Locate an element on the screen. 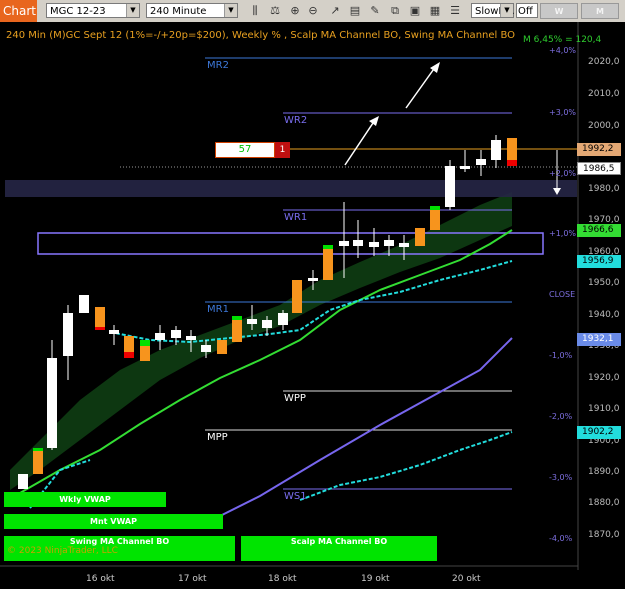 This screenshot has width=625, height=589. mnt-vwap-box: Mnt VWAP is located at coordinates (113, 521).